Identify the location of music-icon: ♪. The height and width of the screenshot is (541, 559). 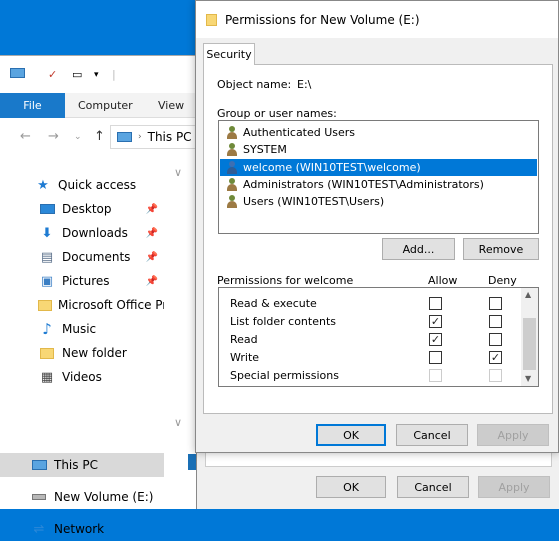
(47, 329).